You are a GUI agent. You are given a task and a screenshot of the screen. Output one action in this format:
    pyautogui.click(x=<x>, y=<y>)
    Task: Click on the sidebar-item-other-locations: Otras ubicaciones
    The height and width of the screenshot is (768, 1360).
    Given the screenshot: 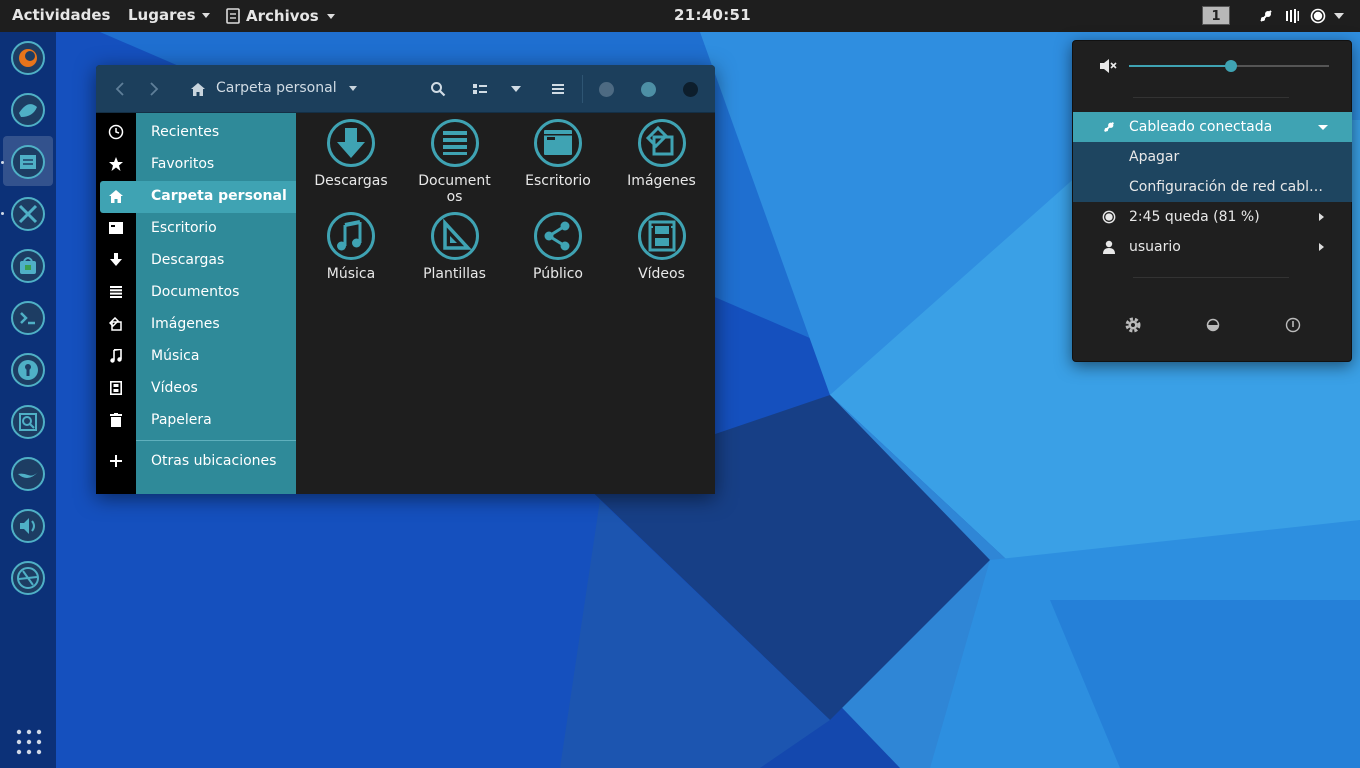 What is the action you would take?
    pyautogui.click(x=196, y=461)
    